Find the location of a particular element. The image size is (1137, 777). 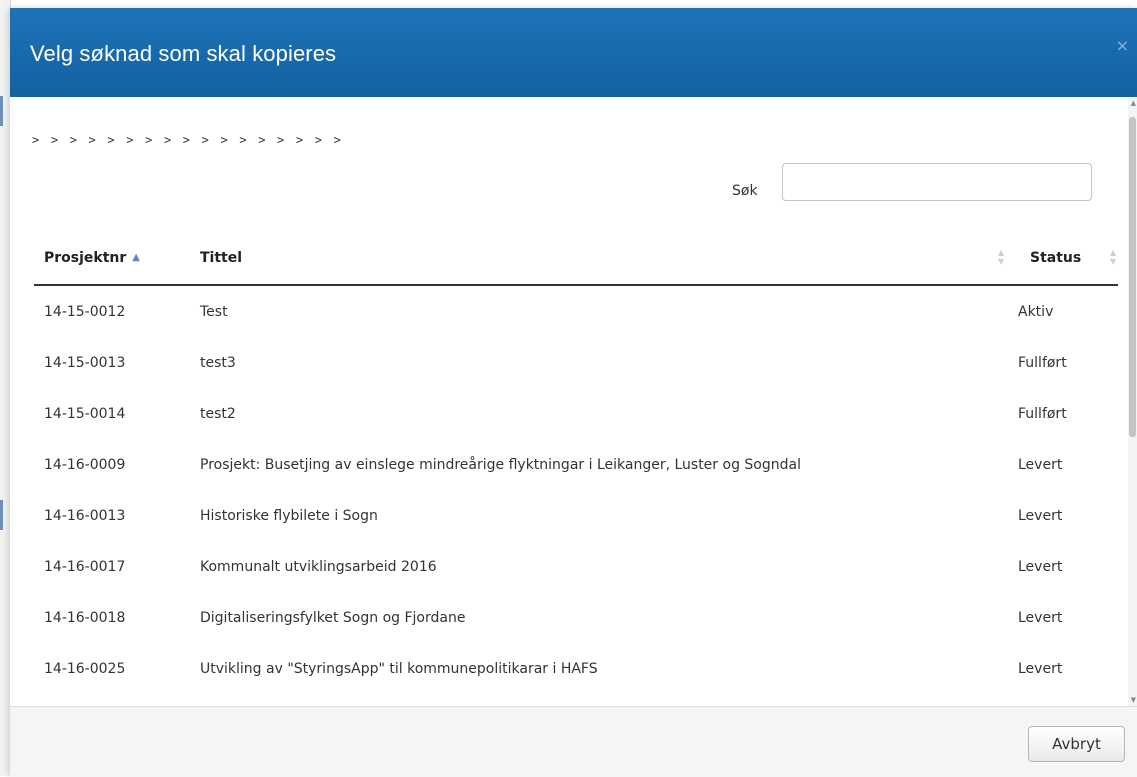

cell-prosjektnr: 14-16-0009 is located at coordinates (85, 464).